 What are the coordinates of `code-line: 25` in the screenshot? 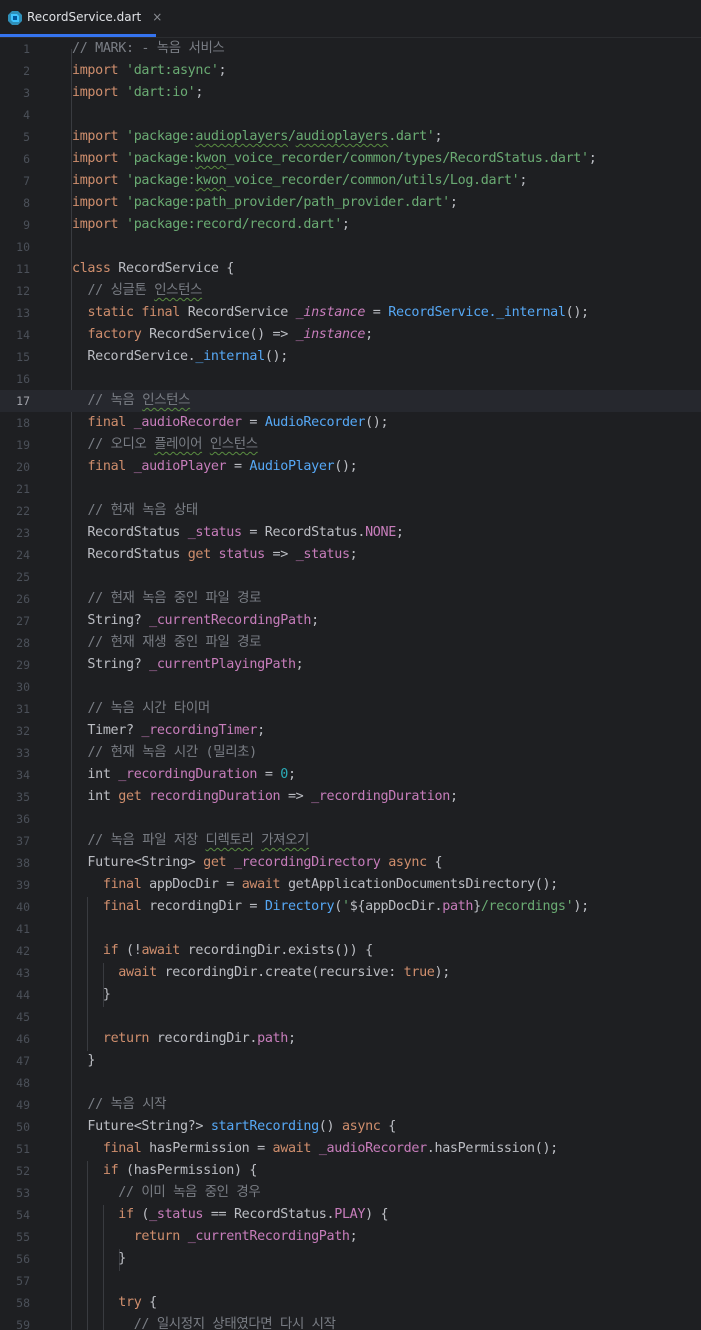 It's located at (350, 577).